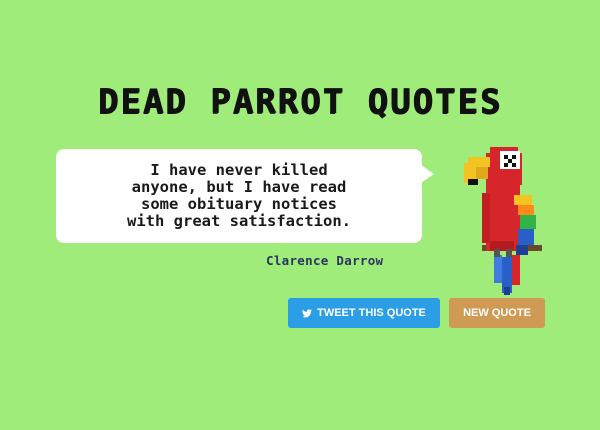 The image size is (600, 430). I want to click on new-quote-label: NEW QUOTE, so click(497, 313).